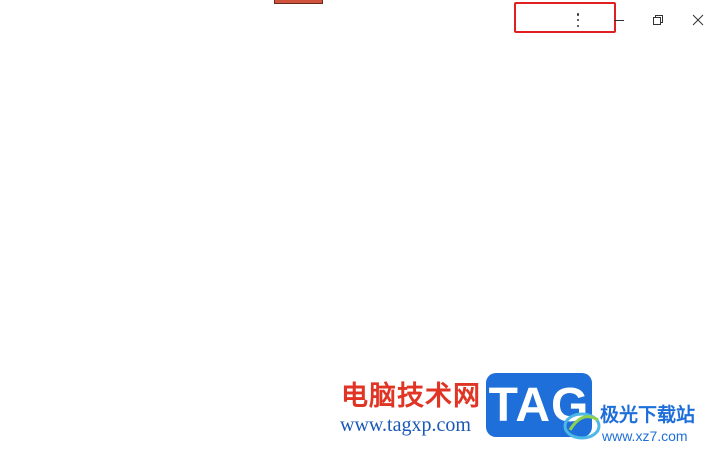 Image resolution: width=718 pixels, height=453 pixels. I want to click on watermark-site-name: 极光下载站, so click(648, 415).